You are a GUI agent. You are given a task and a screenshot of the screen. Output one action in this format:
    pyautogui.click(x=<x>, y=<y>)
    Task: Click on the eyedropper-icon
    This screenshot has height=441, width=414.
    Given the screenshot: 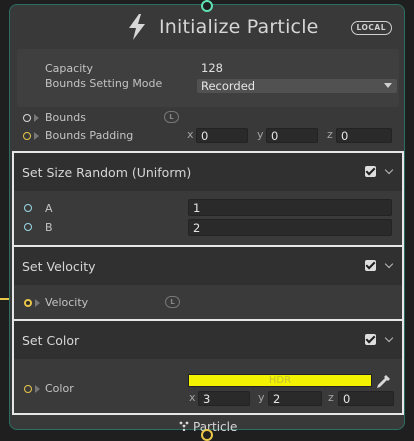 What is the action you would take?
    pyautogui.click(x=383, y=381)
    